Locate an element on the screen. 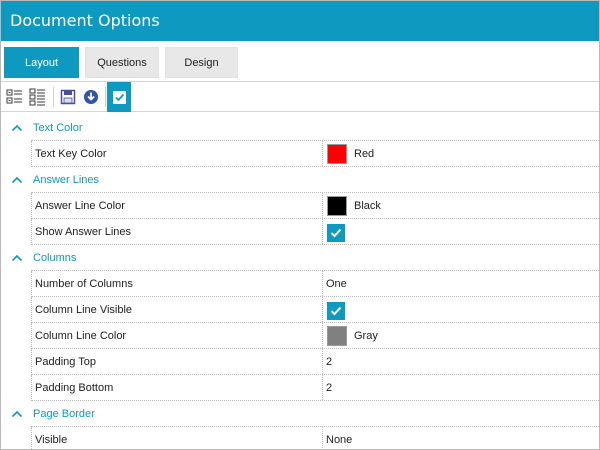 Image resolution: width=600 pixels, height=450 pixels. checkbox-toggle-icon is located at coordinates (119, 97).